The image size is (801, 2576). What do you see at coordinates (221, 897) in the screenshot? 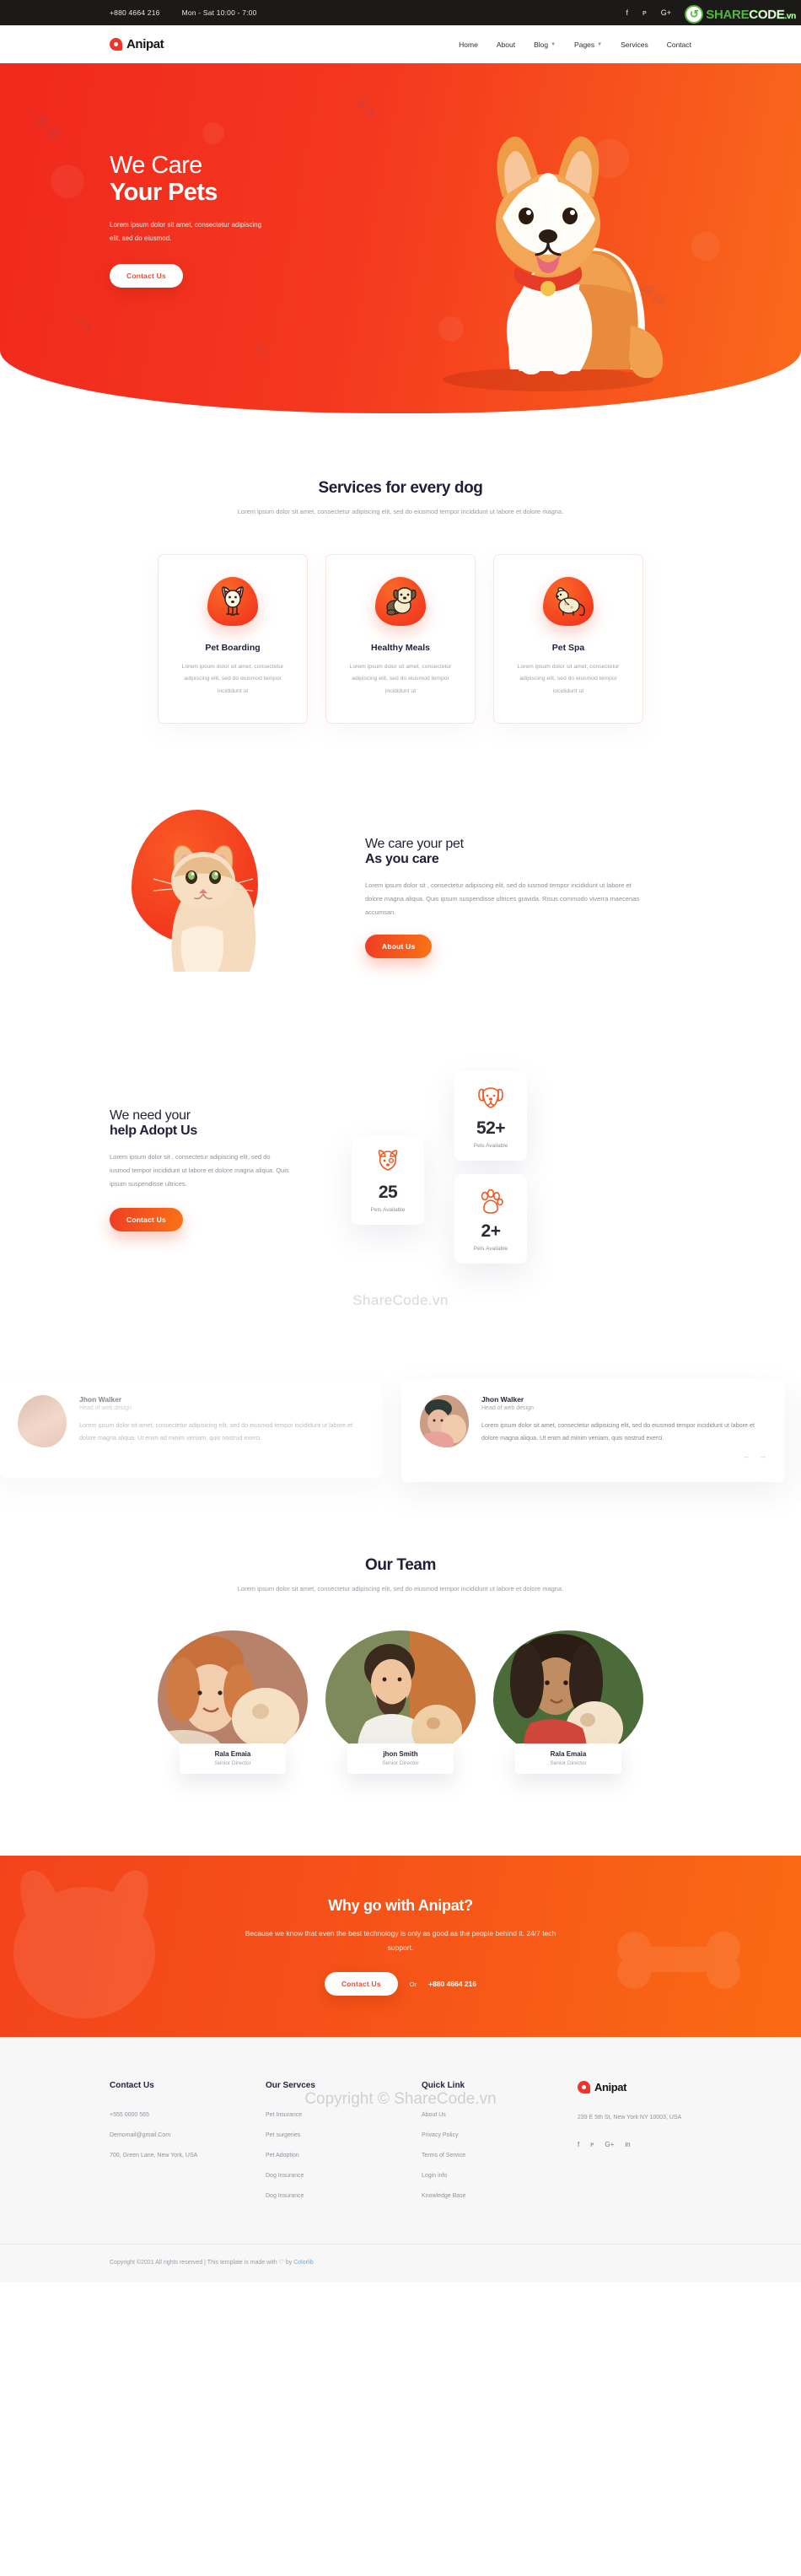
I see `about-image` at bounding box center [221, 897].